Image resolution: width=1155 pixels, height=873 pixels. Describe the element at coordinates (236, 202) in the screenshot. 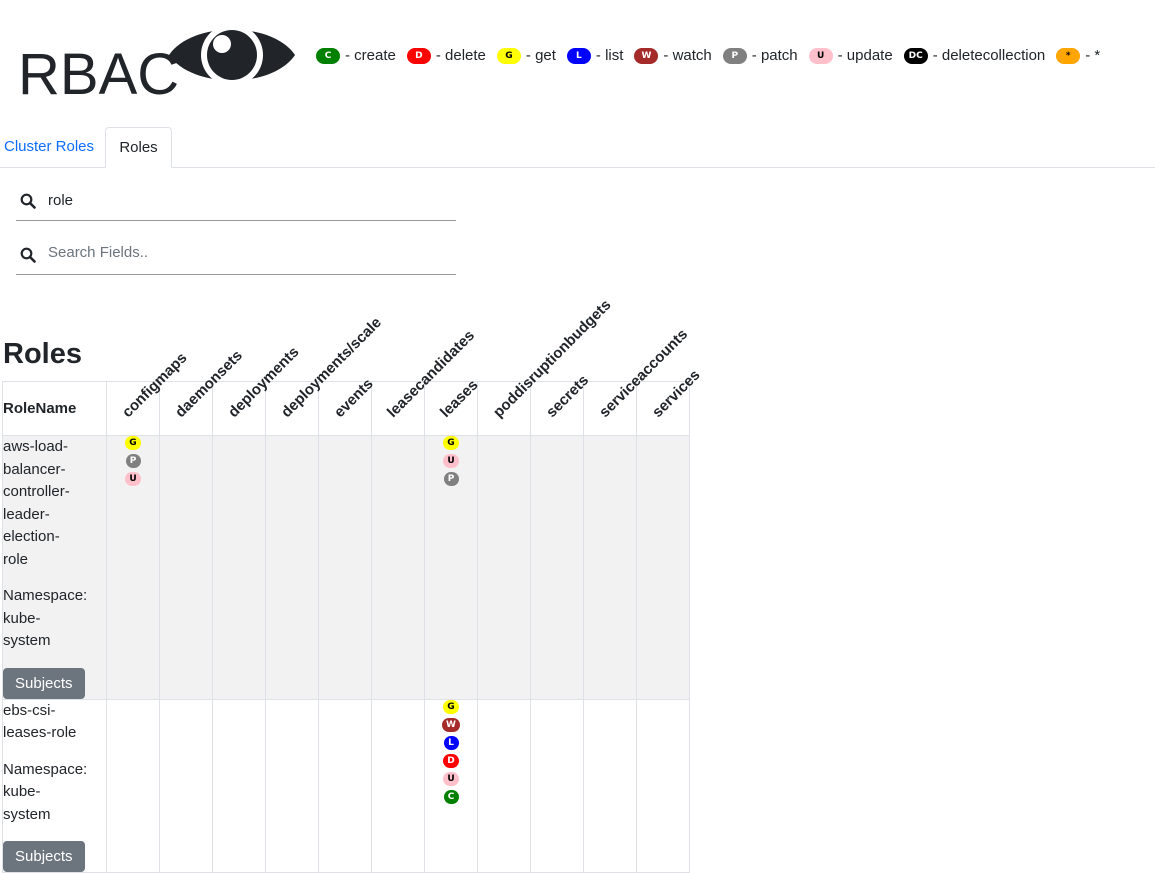

I see `role-search-field: role` at that location.